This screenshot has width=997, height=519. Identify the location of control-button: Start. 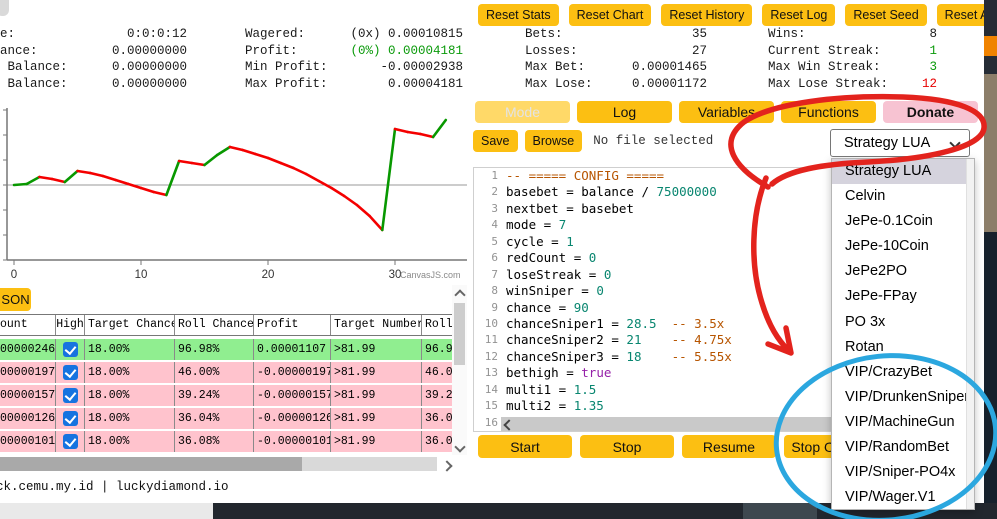
(525, 446).